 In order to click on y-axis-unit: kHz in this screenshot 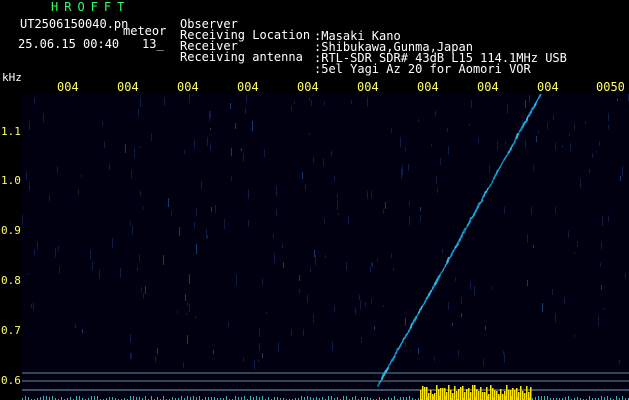, I will do `click(12, 77)`.